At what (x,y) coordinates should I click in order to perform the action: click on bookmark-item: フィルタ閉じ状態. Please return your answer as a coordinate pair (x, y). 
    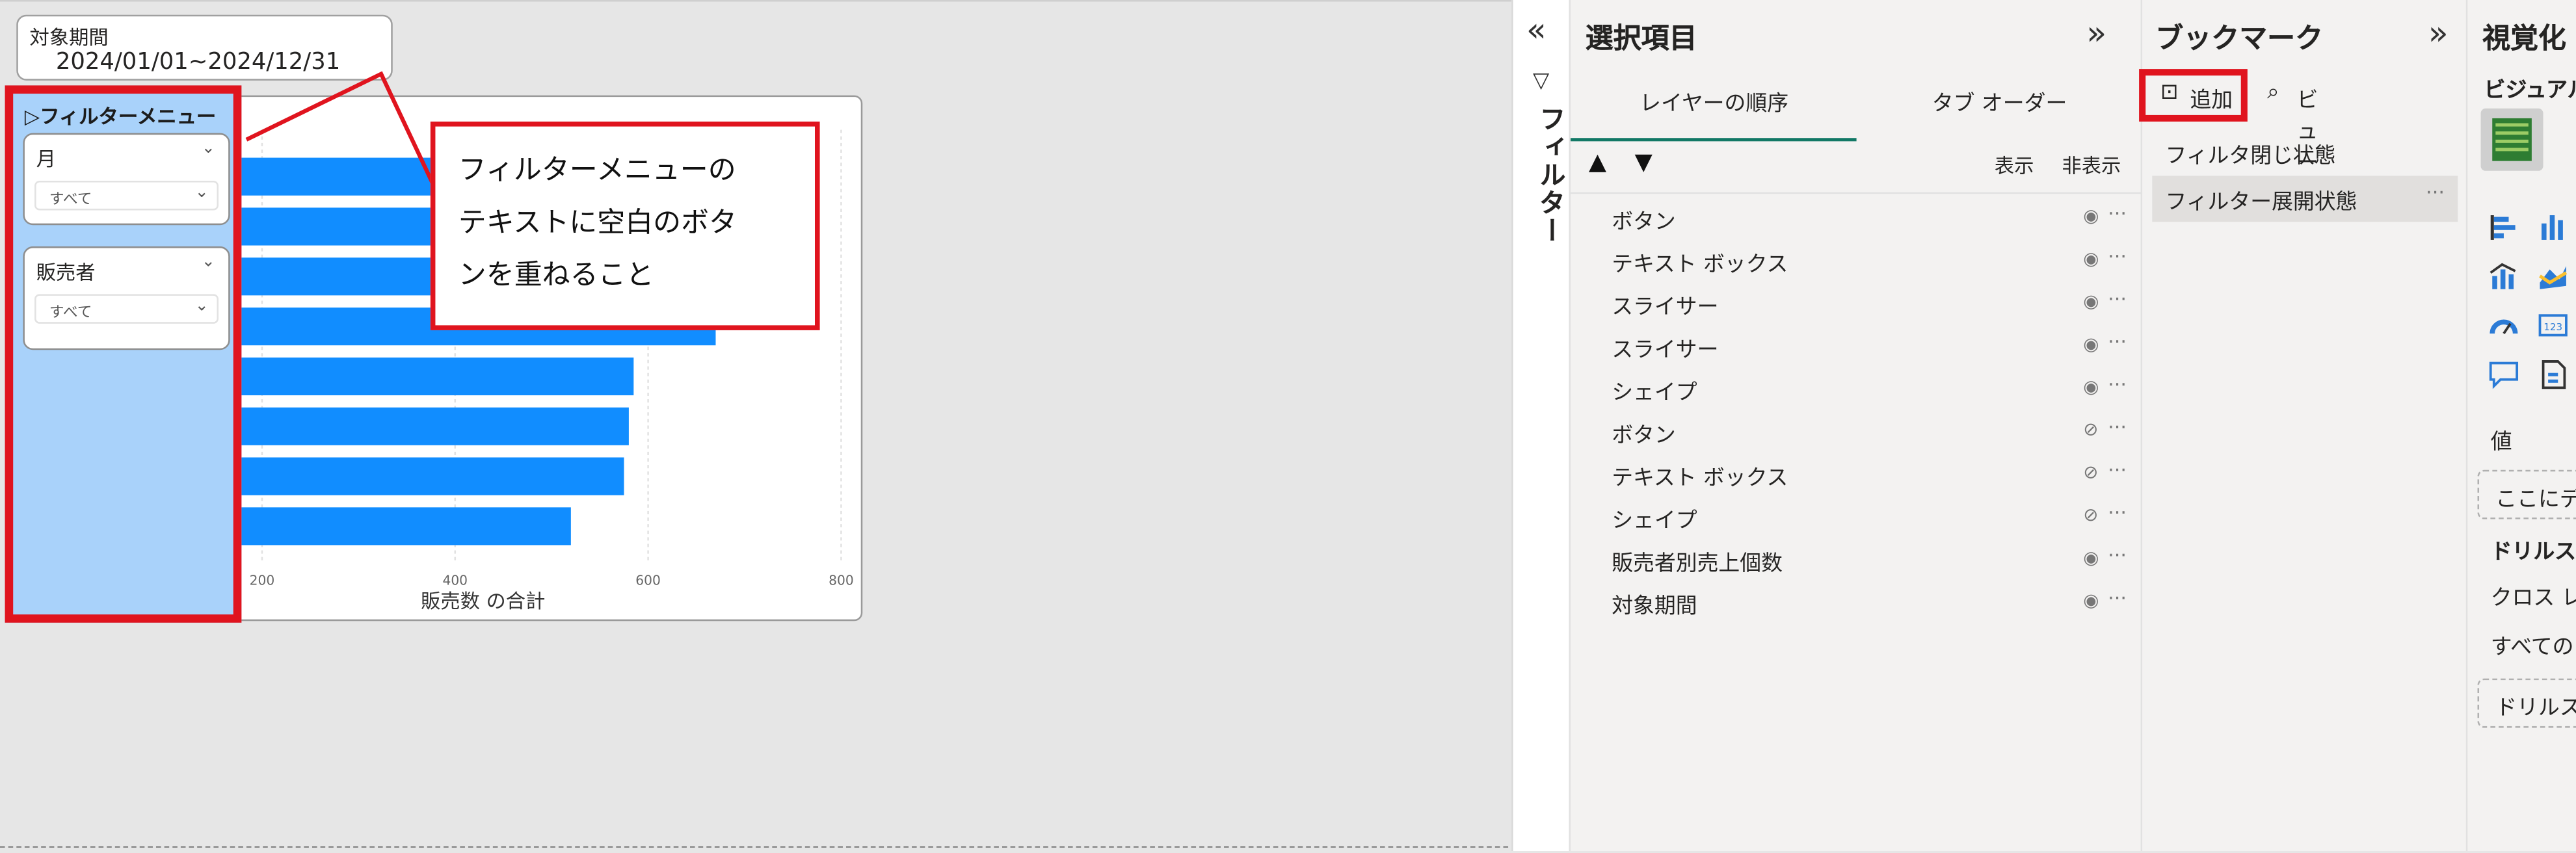
    Looking at the image, I should click on (2305, 151).